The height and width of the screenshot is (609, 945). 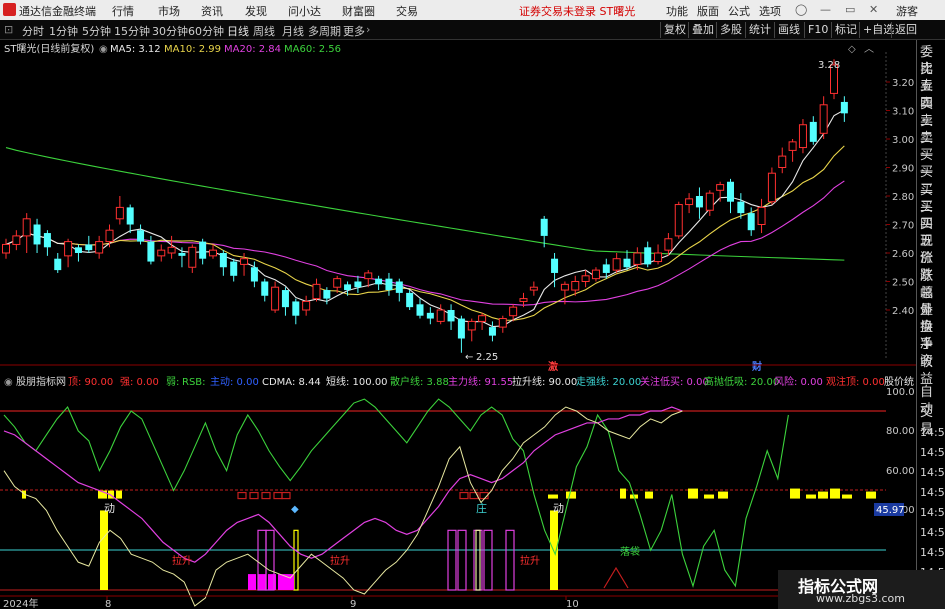 I want to click on side-panel-item: 收益, so click(x=932, y=371).